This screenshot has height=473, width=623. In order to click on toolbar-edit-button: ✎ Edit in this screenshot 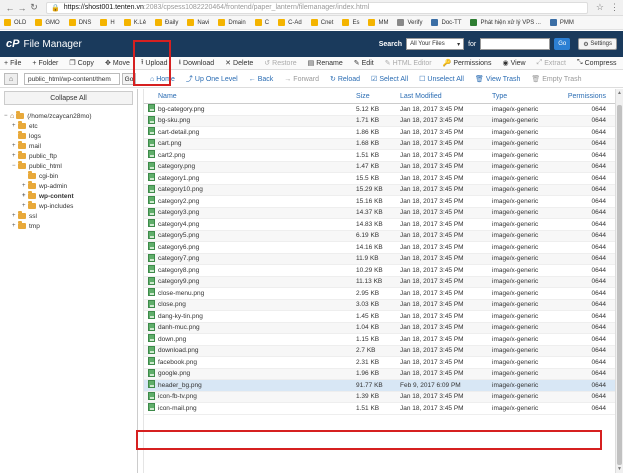, I will do `click(364, 63)`.